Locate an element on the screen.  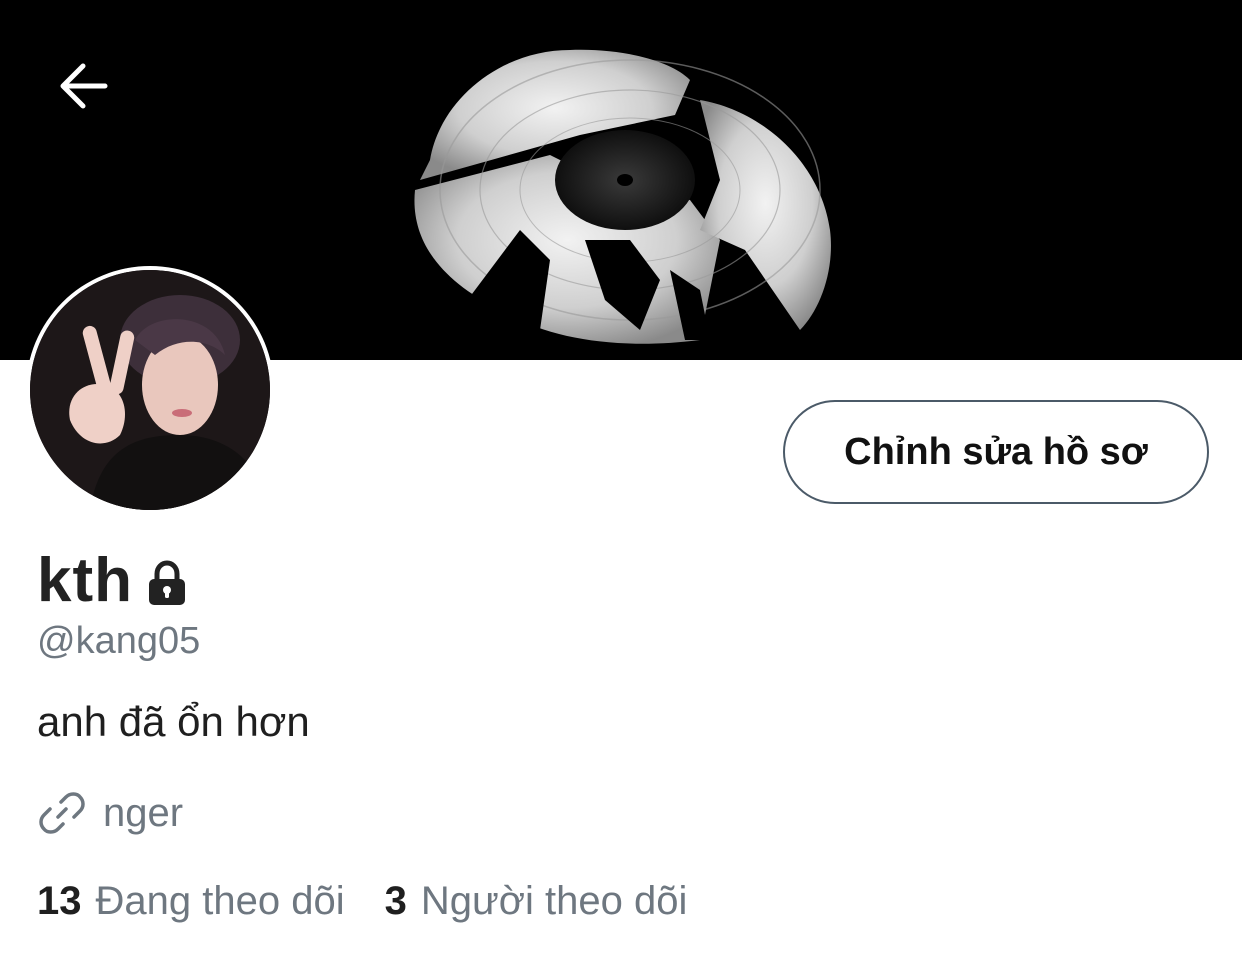
edit-profile-button: Chỉnh sửa hồ sơ is located at coordinates (996, 452).